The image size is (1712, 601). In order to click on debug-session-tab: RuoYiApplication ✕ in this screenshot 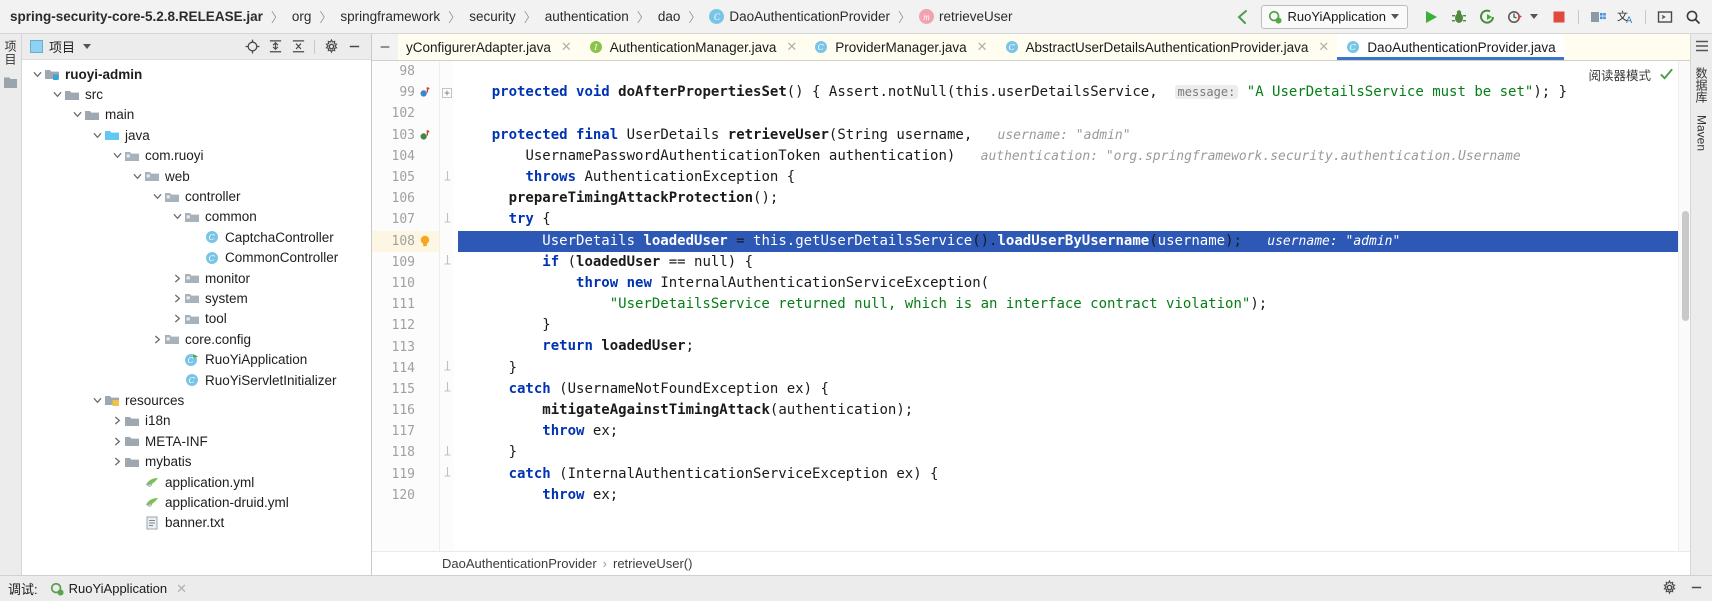, I will do `click(118, 589)`.